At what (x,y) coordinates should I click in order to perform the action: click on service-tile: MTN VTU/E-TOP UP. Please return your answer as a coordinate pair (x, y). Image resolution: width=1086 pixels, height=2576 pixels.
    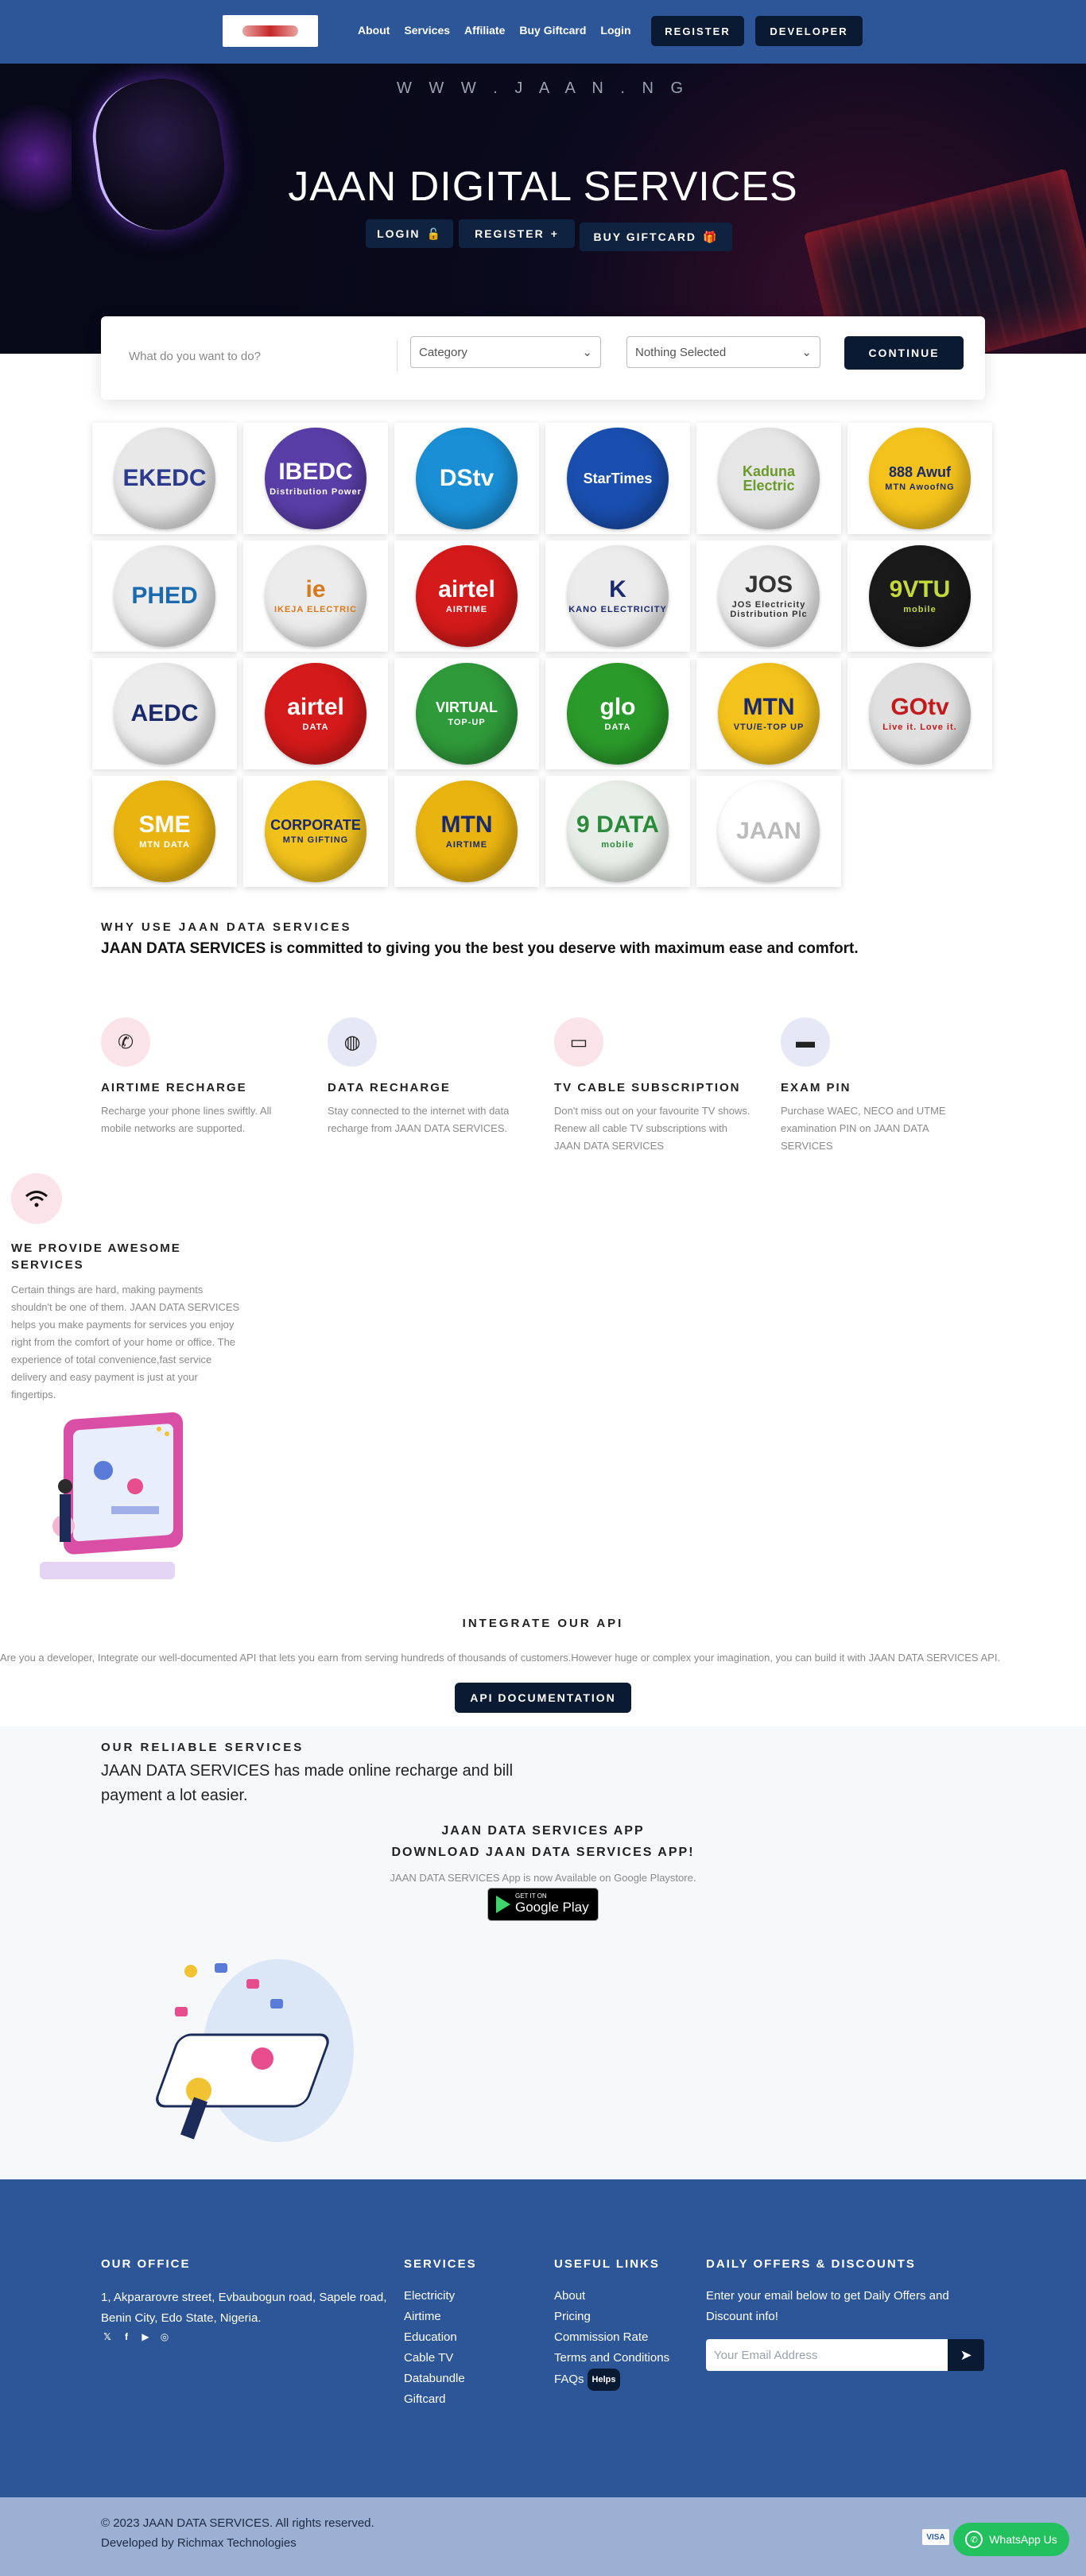
    Looking at the image, I should click on (768, 713).